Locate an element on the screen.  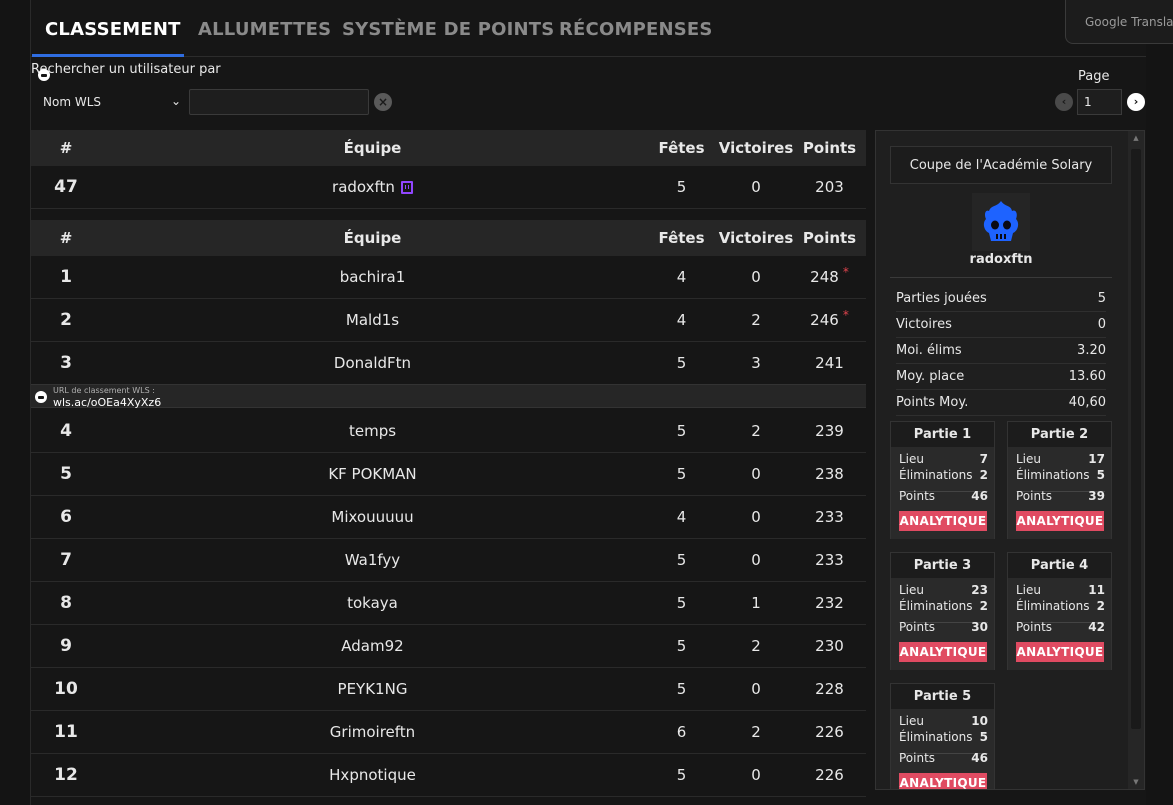
points-cell: 248 * is located at coordinates (829, 277).